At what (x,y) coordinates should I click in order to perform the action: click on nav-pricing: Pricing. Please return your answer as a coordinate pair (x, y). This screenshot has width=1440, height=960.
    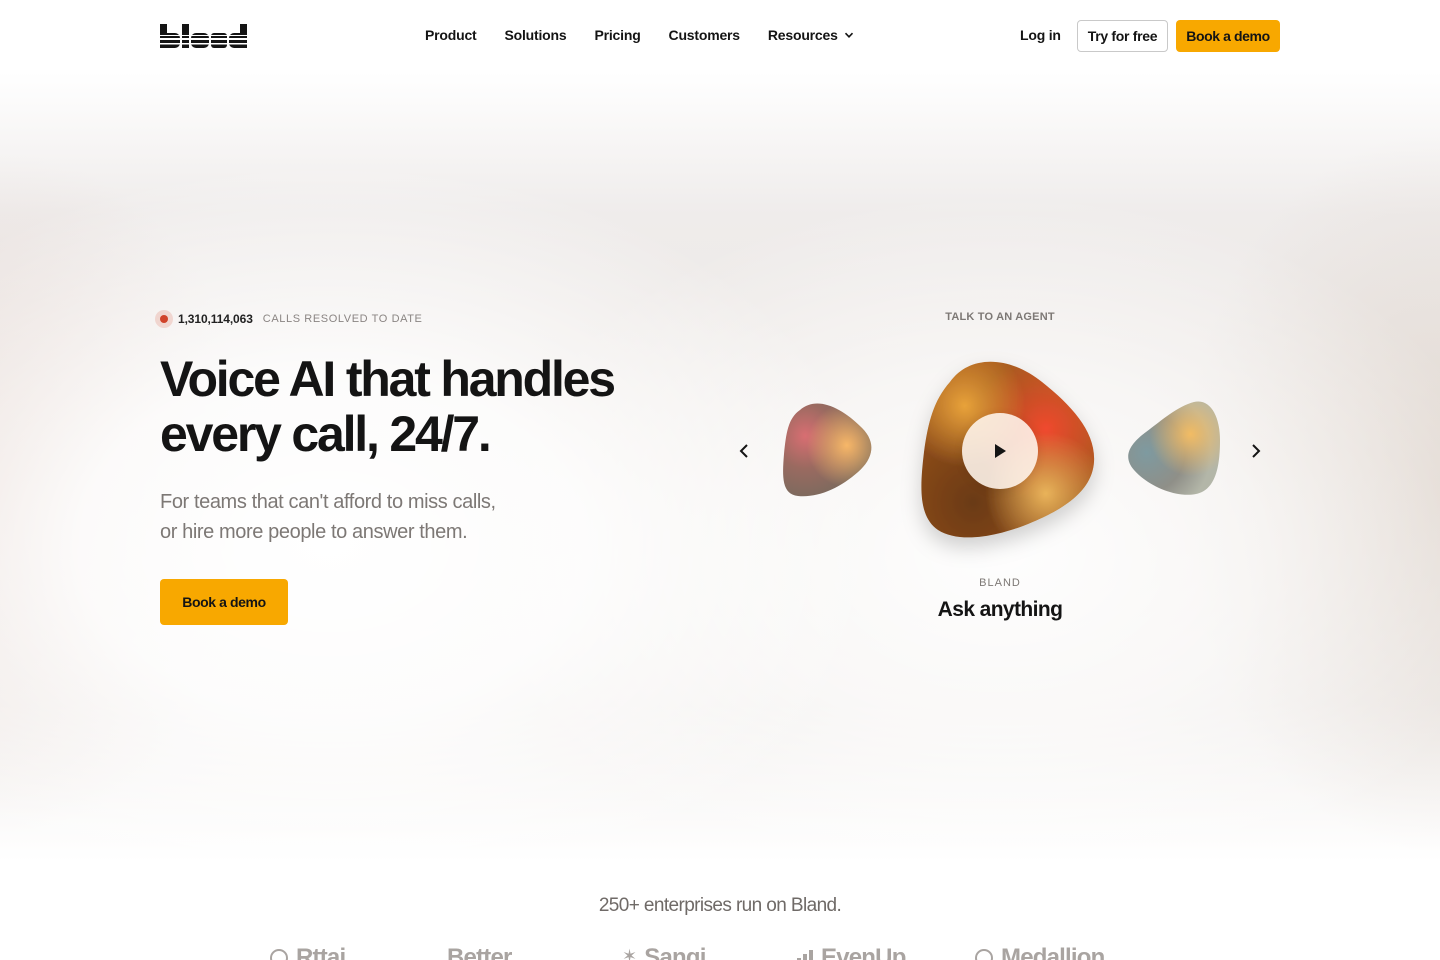
    Looking at the image, I should click on (617, 35).